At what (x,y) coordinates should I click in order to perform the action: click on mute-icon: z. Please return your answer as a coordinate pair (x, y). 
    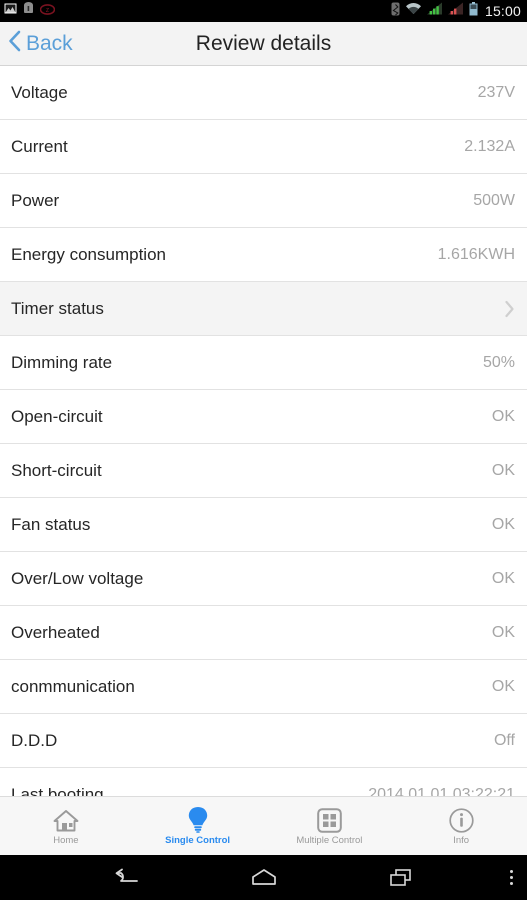
    Looking at the image, I should click on (47, 11).